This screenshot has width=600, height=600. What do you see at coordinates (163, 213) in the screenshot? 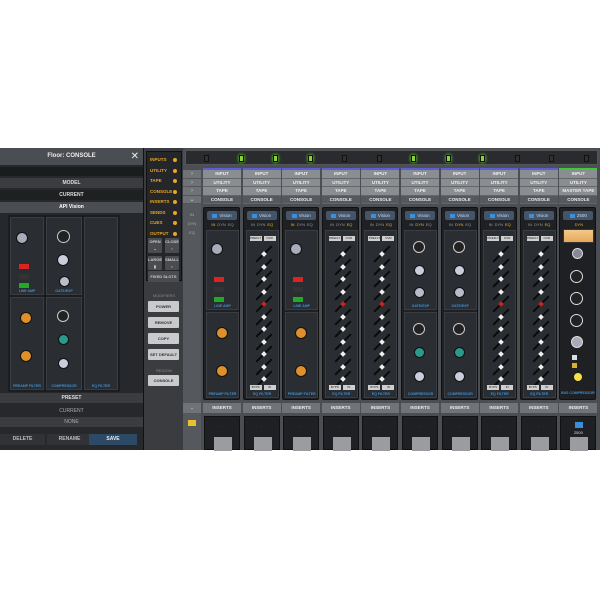
I see `category-sends: SENDS` at bounding box center [163, 213].